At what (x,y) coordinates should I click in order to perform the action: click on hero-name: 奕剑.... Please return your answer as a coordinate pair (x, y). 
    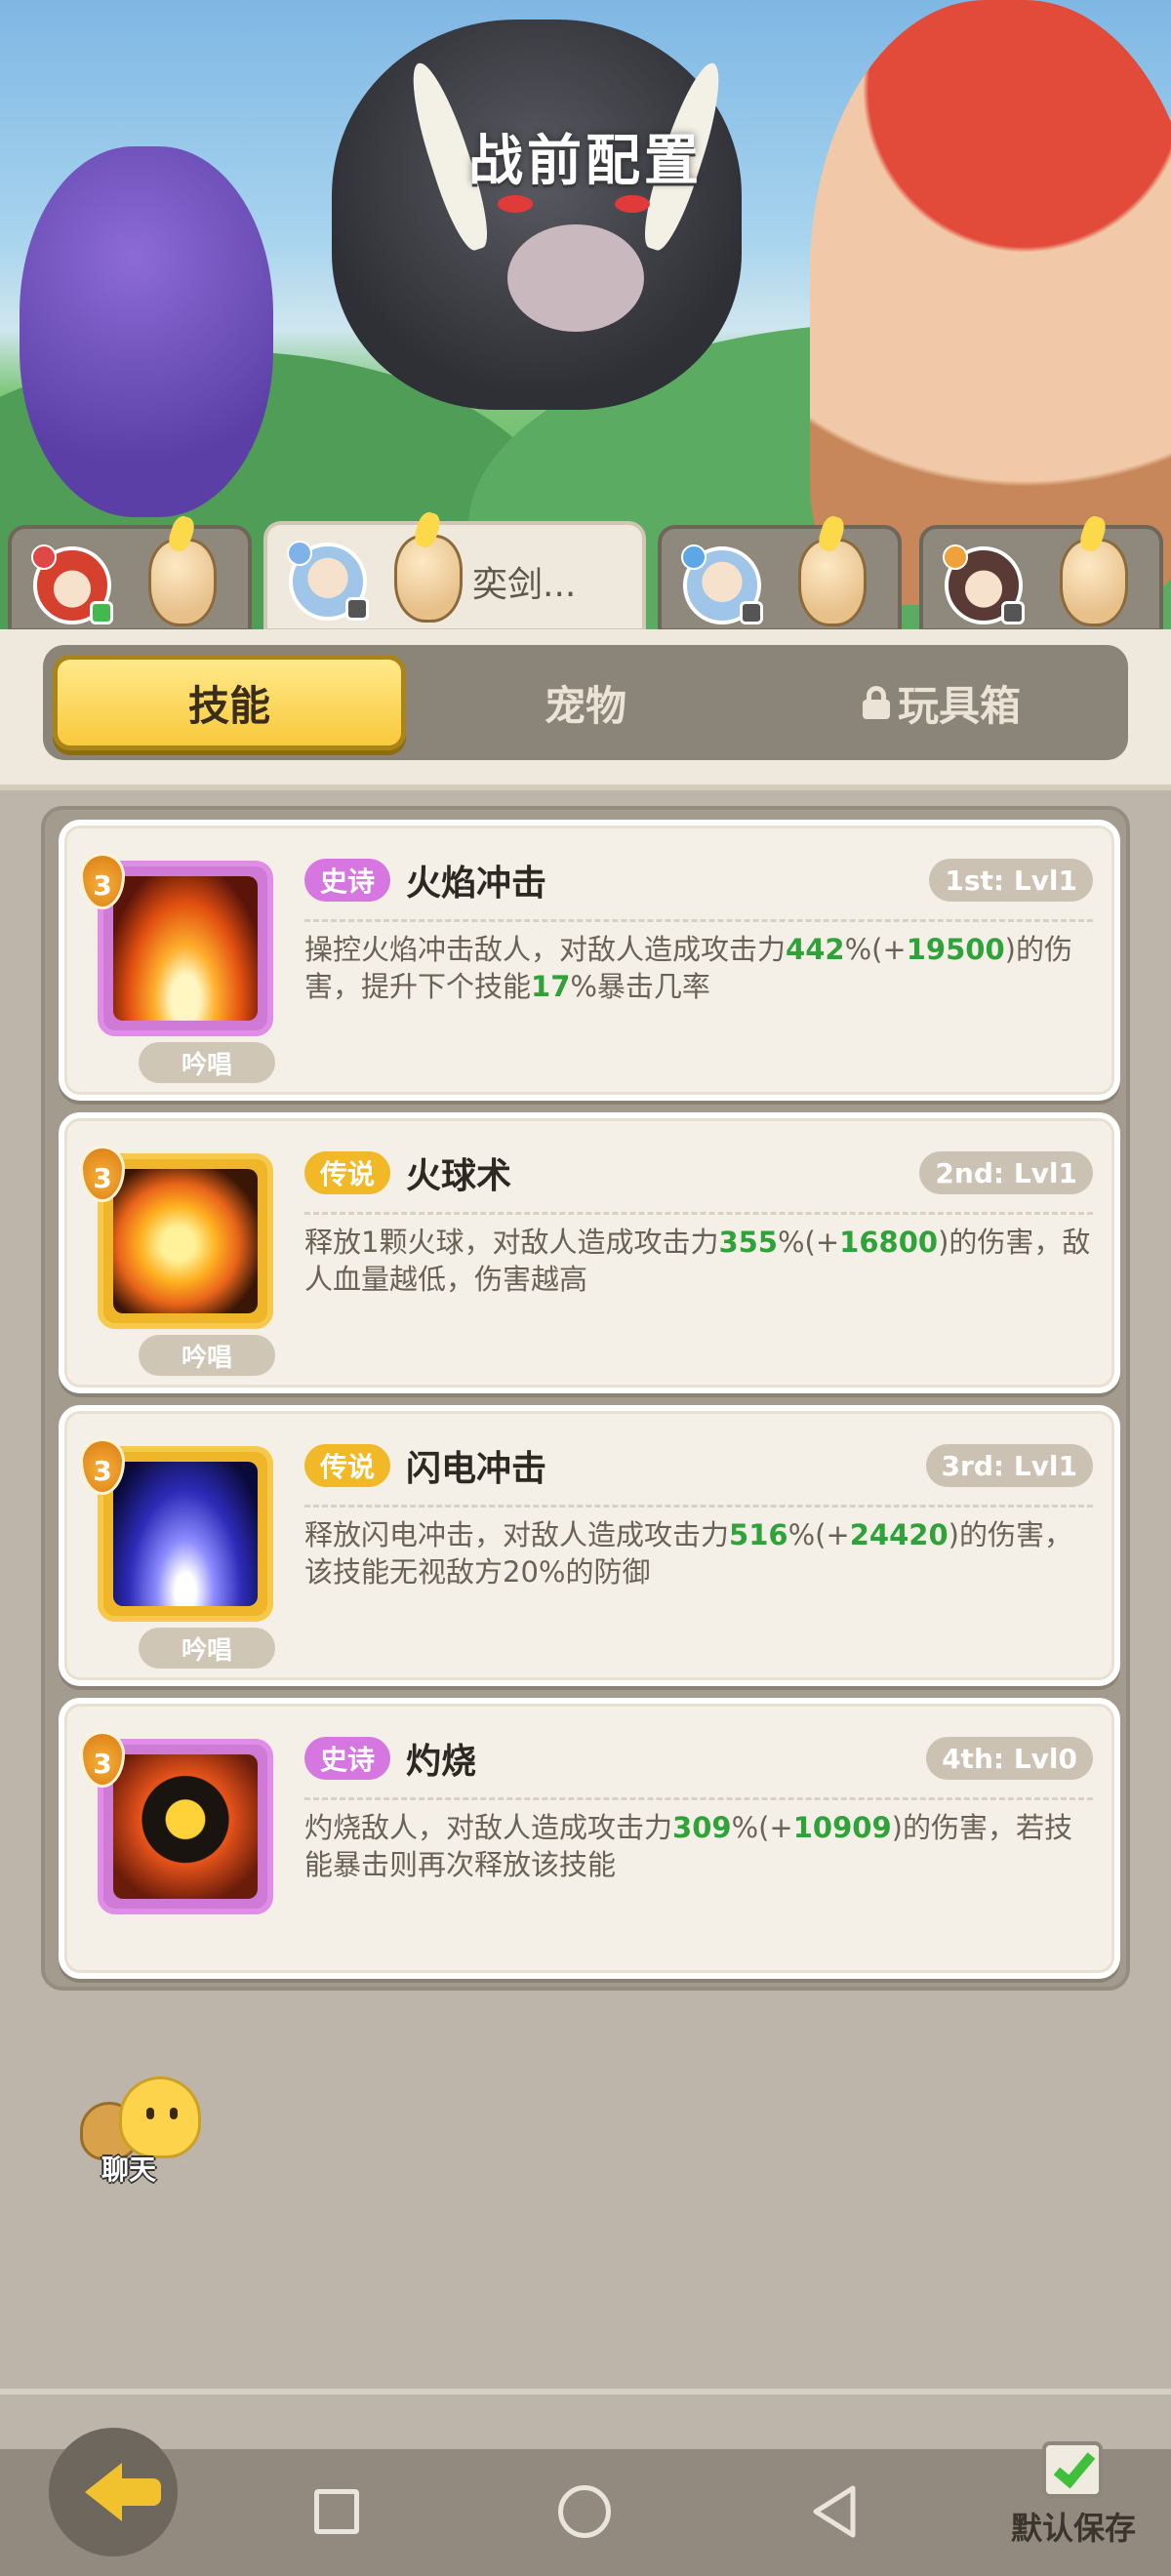
    Looking at the image, I should click on (524, 585).